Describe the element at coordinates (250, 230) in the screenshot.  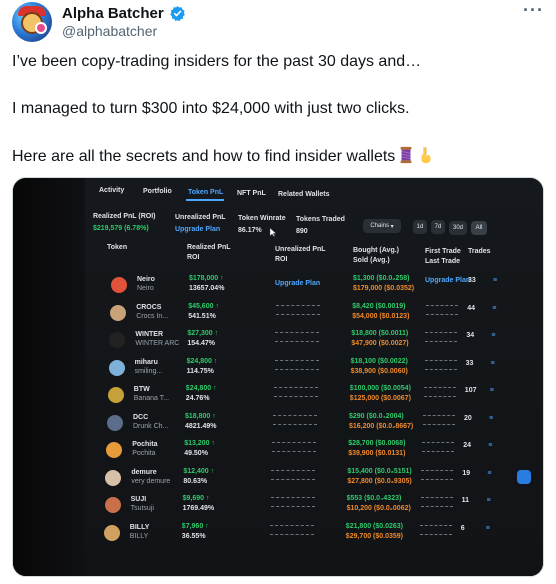
I see `token-winrate-value: 86.17%` at that location.